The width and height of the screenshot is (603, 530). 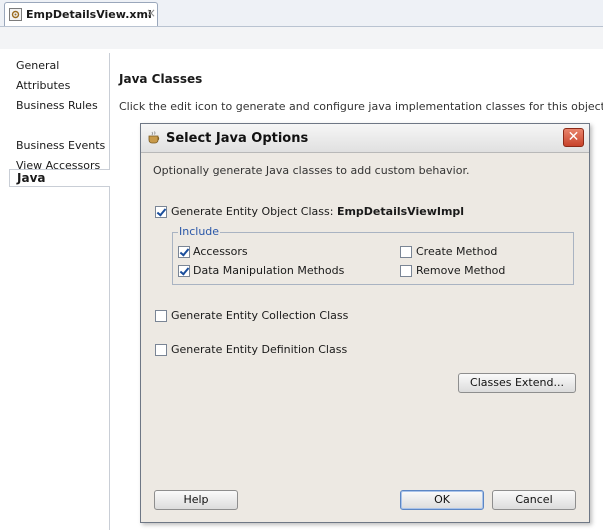 What do you see at coordinates (37, 65) in the screenshot?
I see `nav-item-general: General` at bounding box center [37, 65].